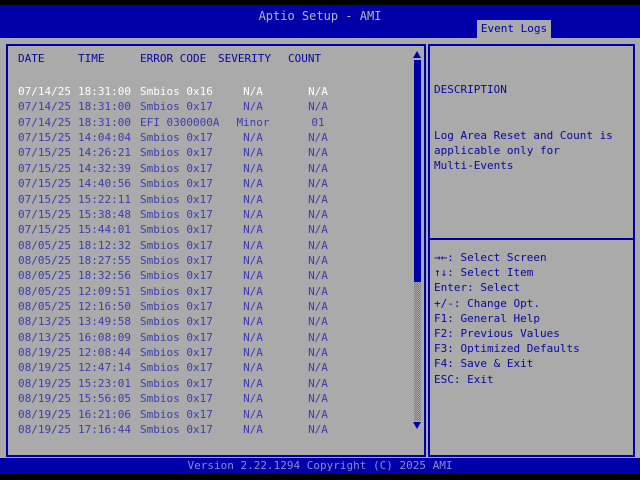 The image size is (640, 480). Describe the element at coordinates (209, 337) in the screenshot. I see `event-log-row: 08/13/25 16:08:09 Smbios 0x17 N/A N/A` at that location.